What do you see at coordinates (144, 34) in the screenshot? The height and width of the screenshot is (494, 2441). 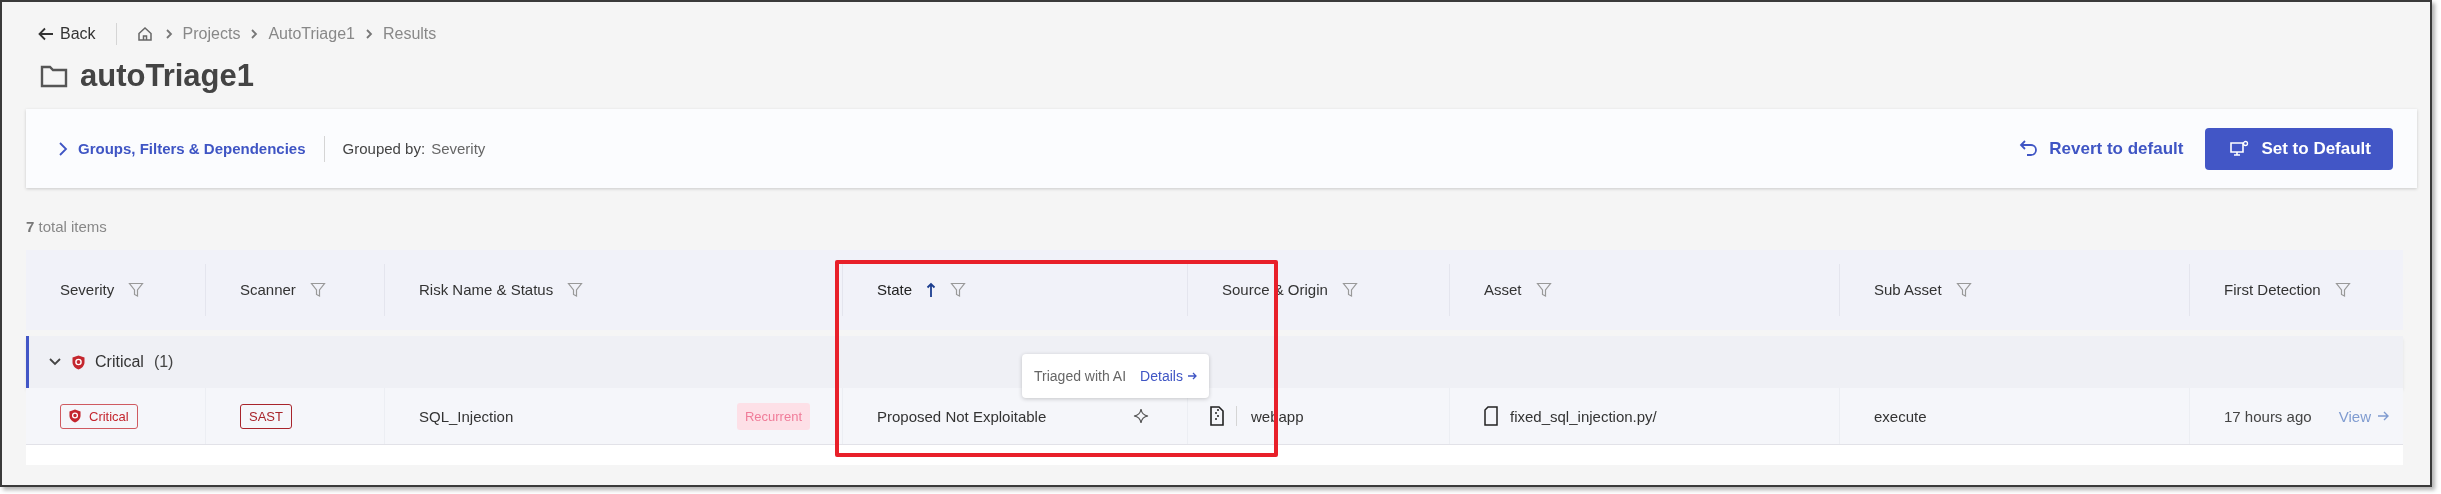 I see `home-icon` at bounding box center [144, 34].